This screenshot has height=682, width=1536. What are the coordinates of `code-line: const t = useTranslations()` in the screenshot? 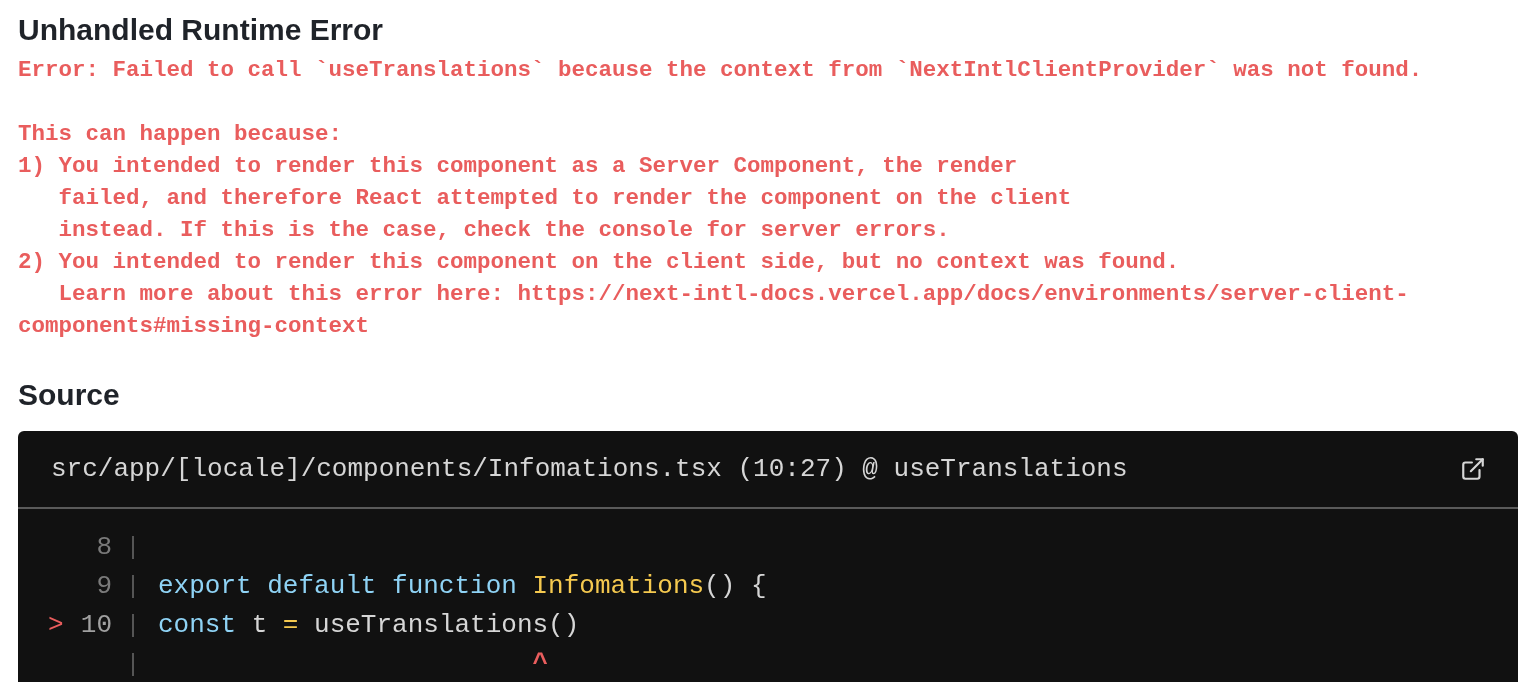 It's located at (369, 625).